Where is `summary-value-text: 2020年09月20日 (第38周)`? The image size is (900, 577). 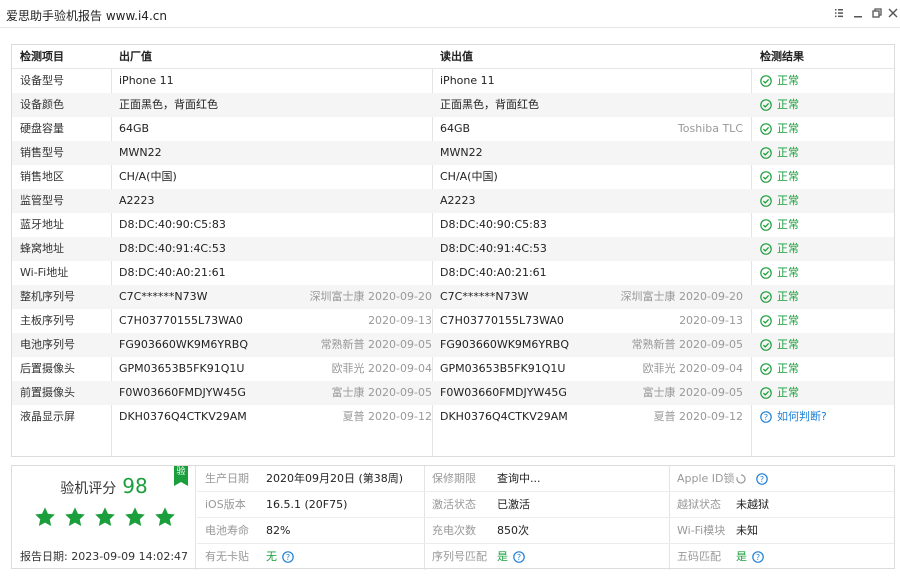 summary-value-text: 2020年09月20日 (第38周) is located at coordinates (335, 478).